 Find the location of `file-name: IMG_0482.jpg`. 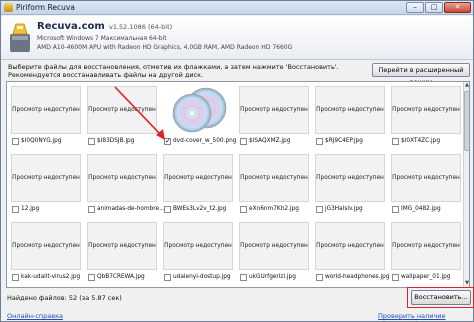

file-name: IMG_0482.jpg is located at coordinates (421, 209).